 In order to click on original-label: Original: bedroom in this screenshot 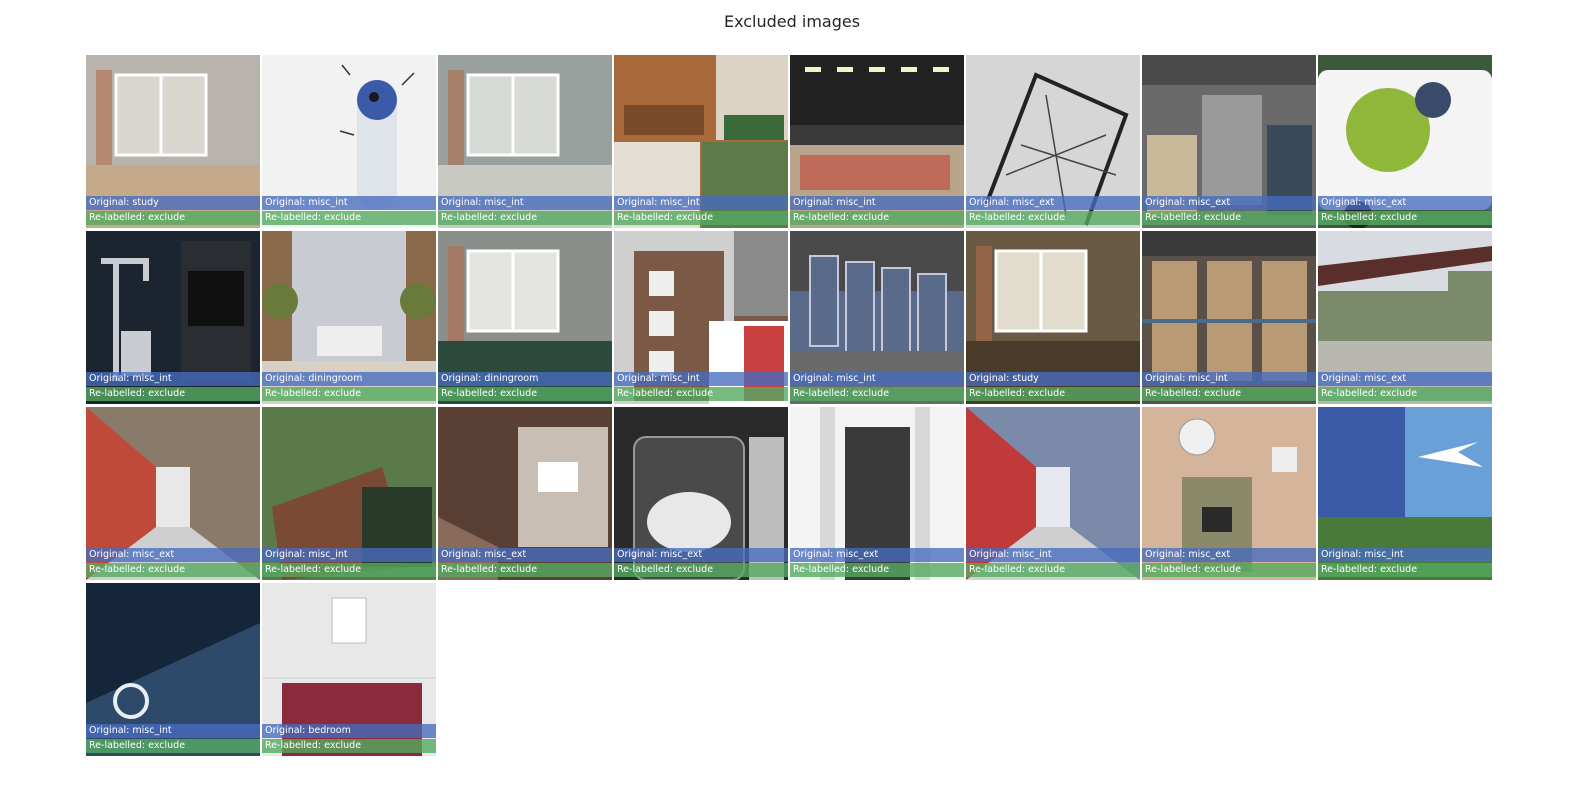, I will do `click(349, 731)`.